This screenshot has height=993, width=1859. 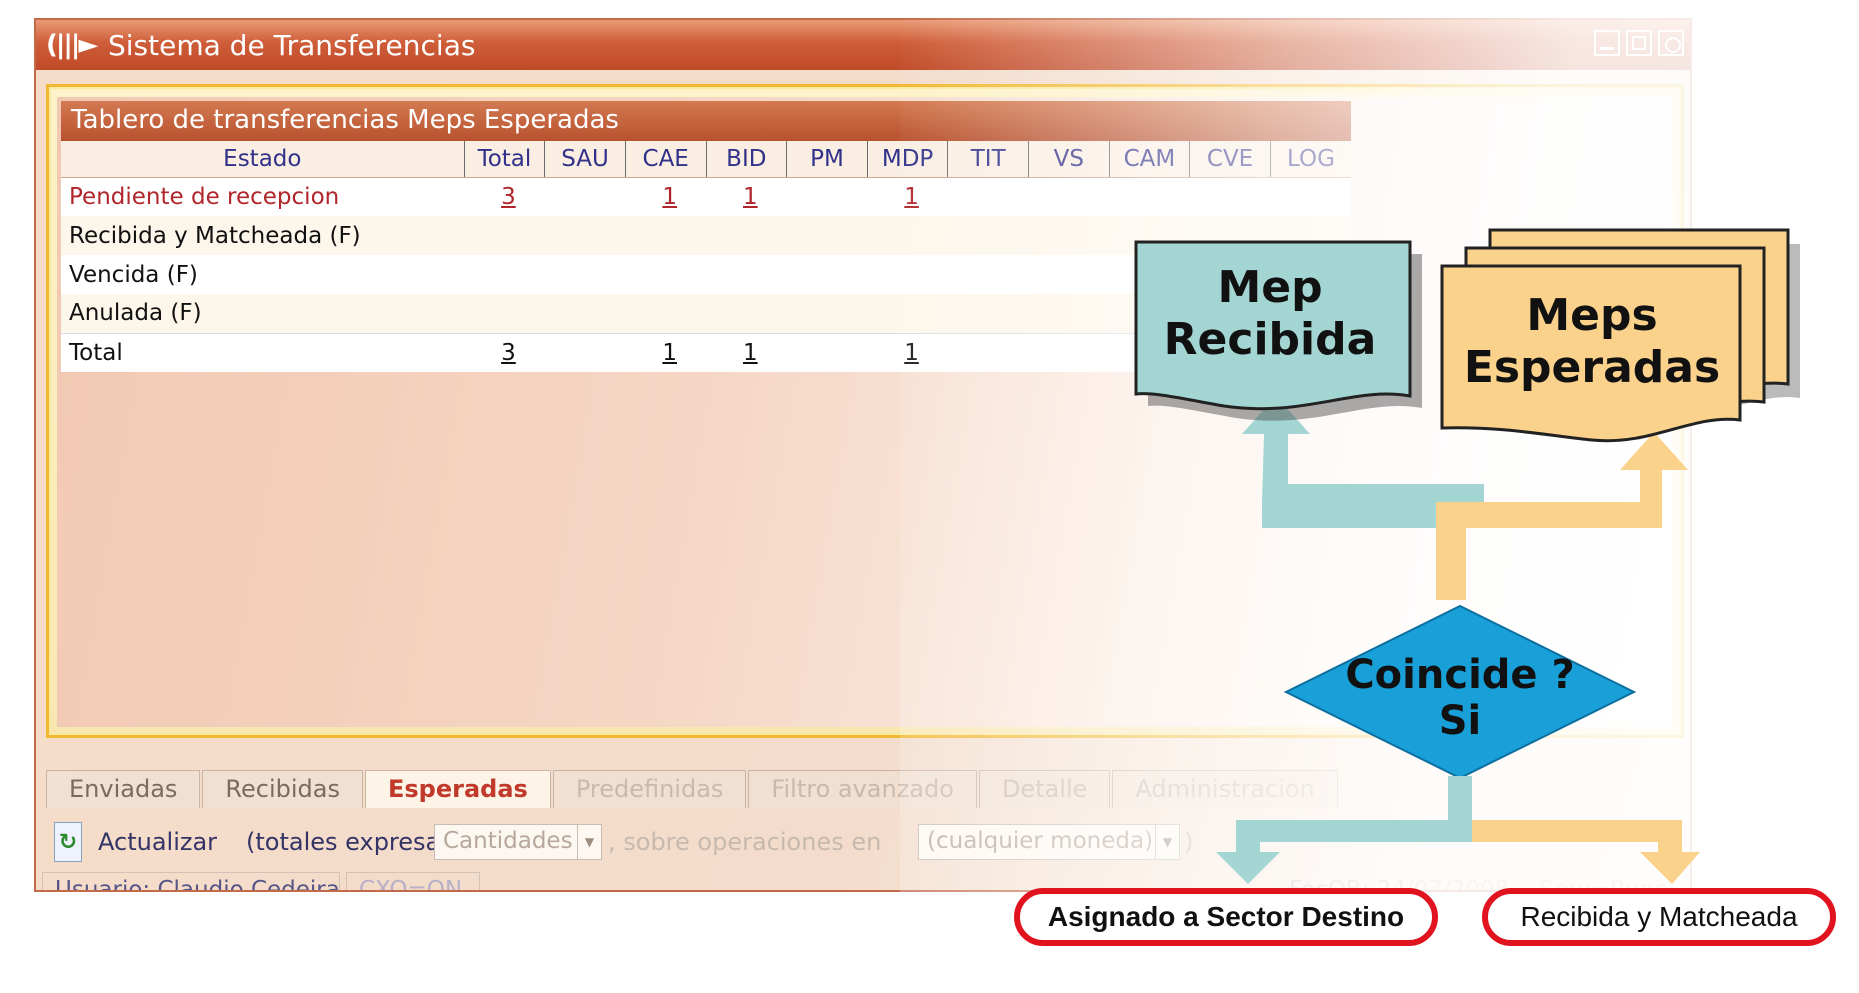 What do you see at coordinates (1659, 917) in the screenshot?
I see `outcome-recibida-matcheada: Recibida y Matcheada` at bounding box center [1659, 917].